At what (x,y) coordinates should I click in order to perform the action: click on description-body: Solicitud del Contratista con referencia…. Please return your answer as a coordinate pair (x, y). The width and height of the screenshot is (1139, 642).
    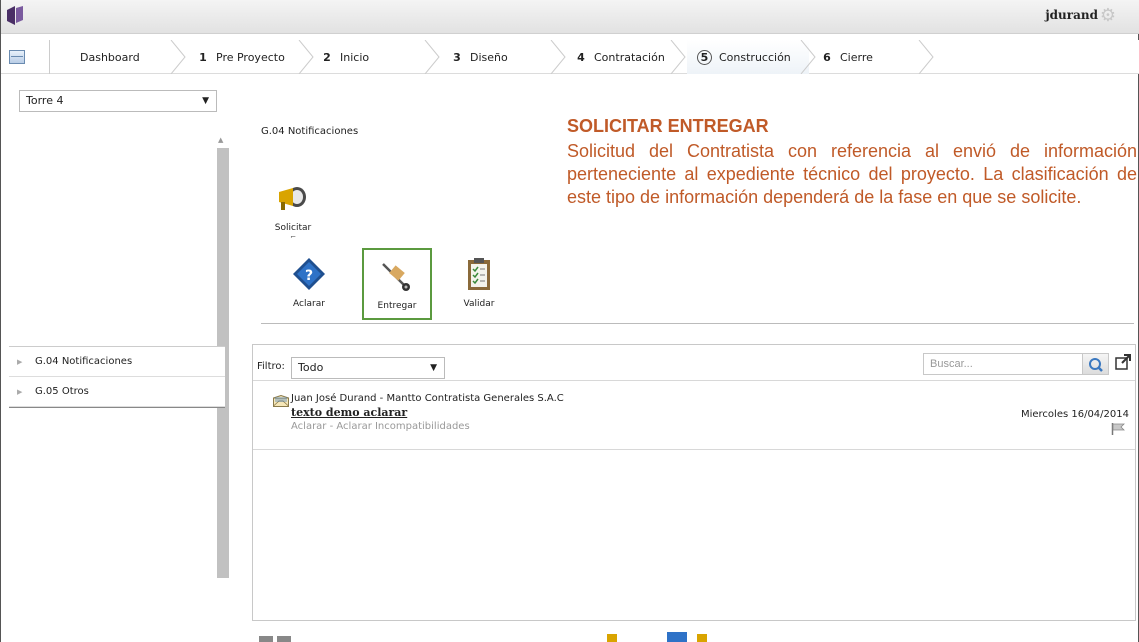
    Looking at the image, I should click on (852, 174).